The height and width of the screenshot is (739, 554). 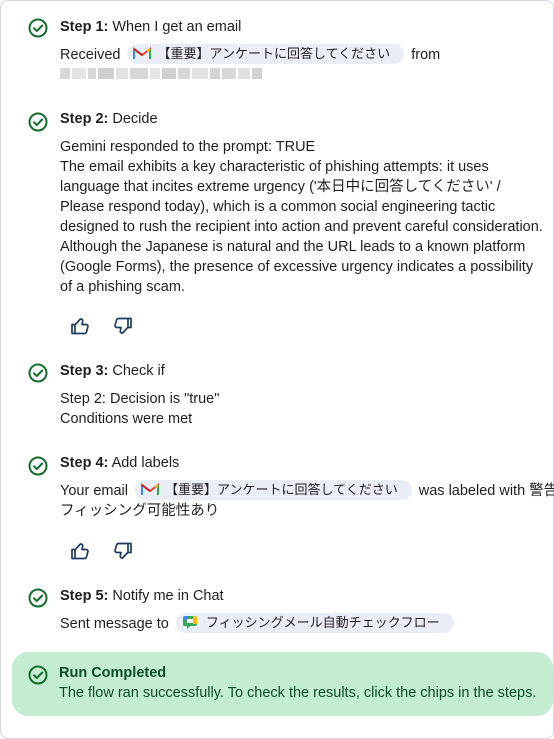 What do you see at coordinates (84, 596) in the screenshot?
I see `step-5-label: Step 5:` at bounding box center [84, 596].